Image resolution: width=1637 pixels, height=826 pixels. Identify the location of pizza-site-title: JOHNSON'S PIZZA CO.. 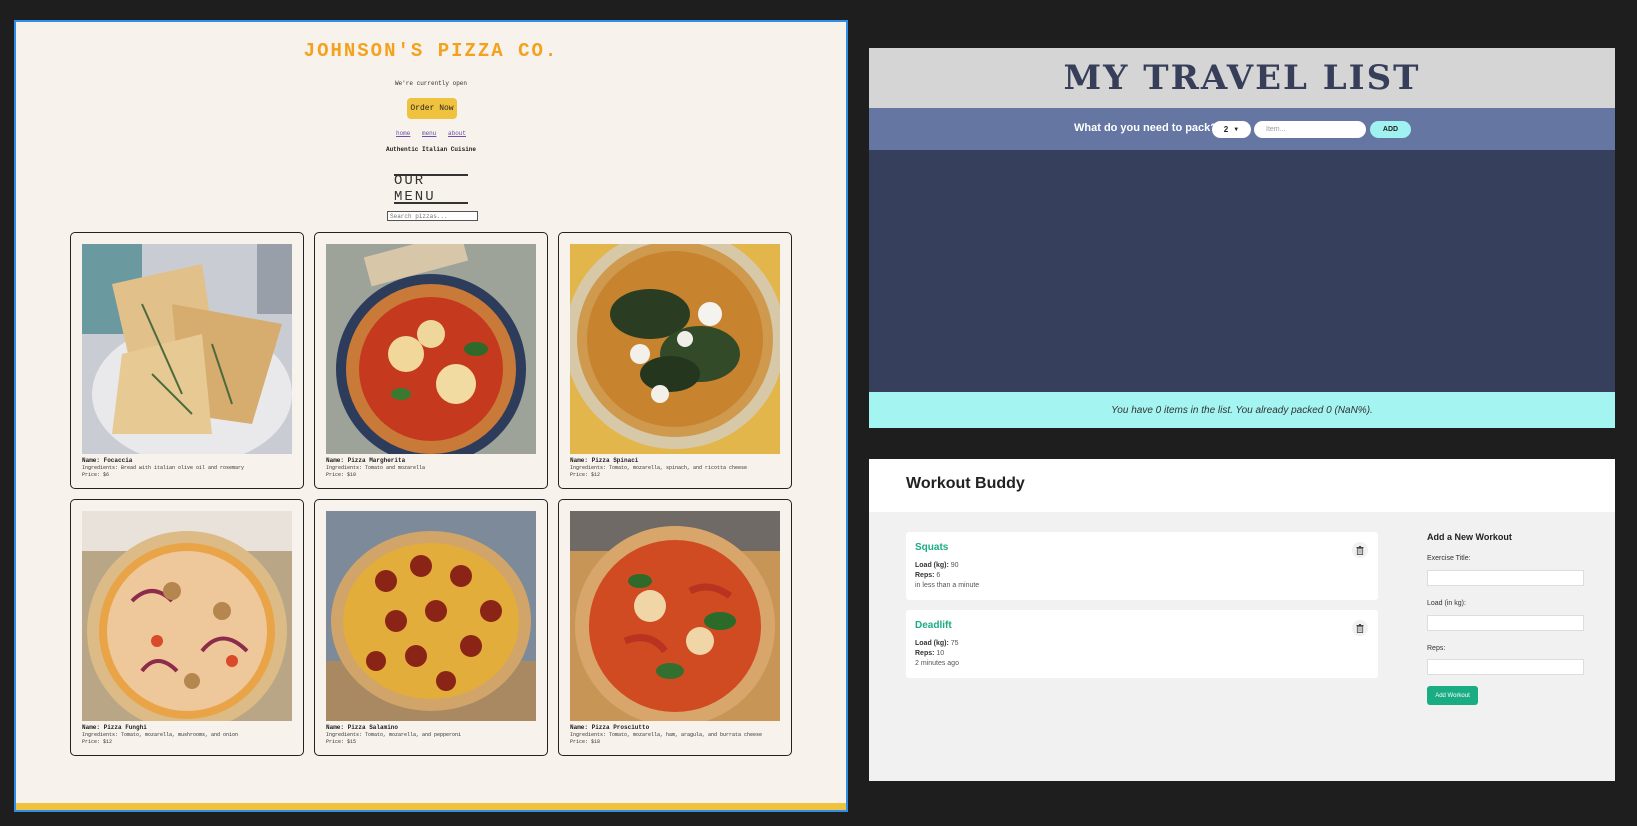
(431, 51).